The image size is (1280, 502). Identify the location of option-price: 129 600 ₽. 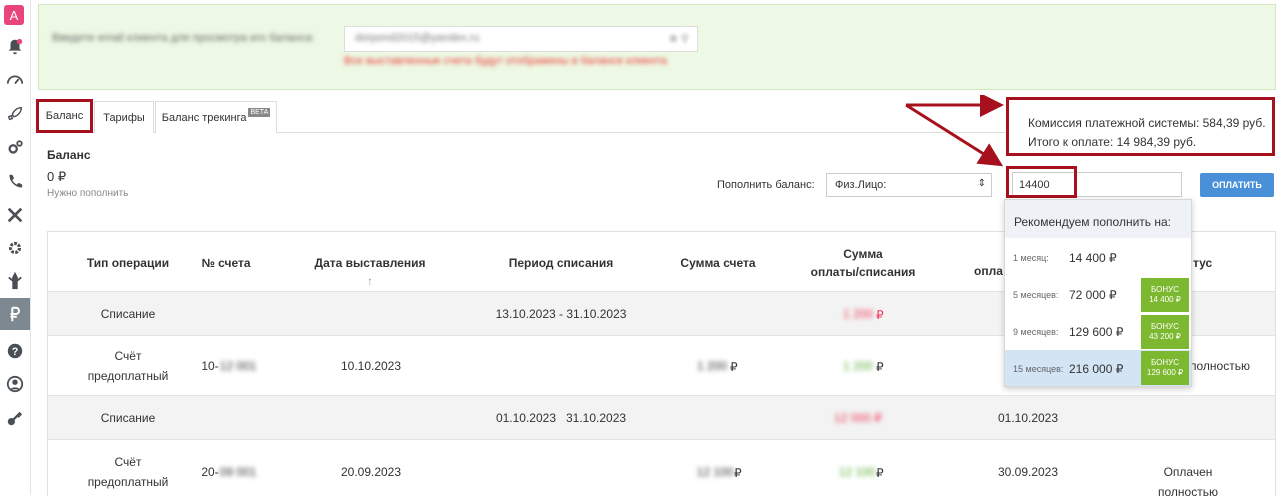
(1096, 332).